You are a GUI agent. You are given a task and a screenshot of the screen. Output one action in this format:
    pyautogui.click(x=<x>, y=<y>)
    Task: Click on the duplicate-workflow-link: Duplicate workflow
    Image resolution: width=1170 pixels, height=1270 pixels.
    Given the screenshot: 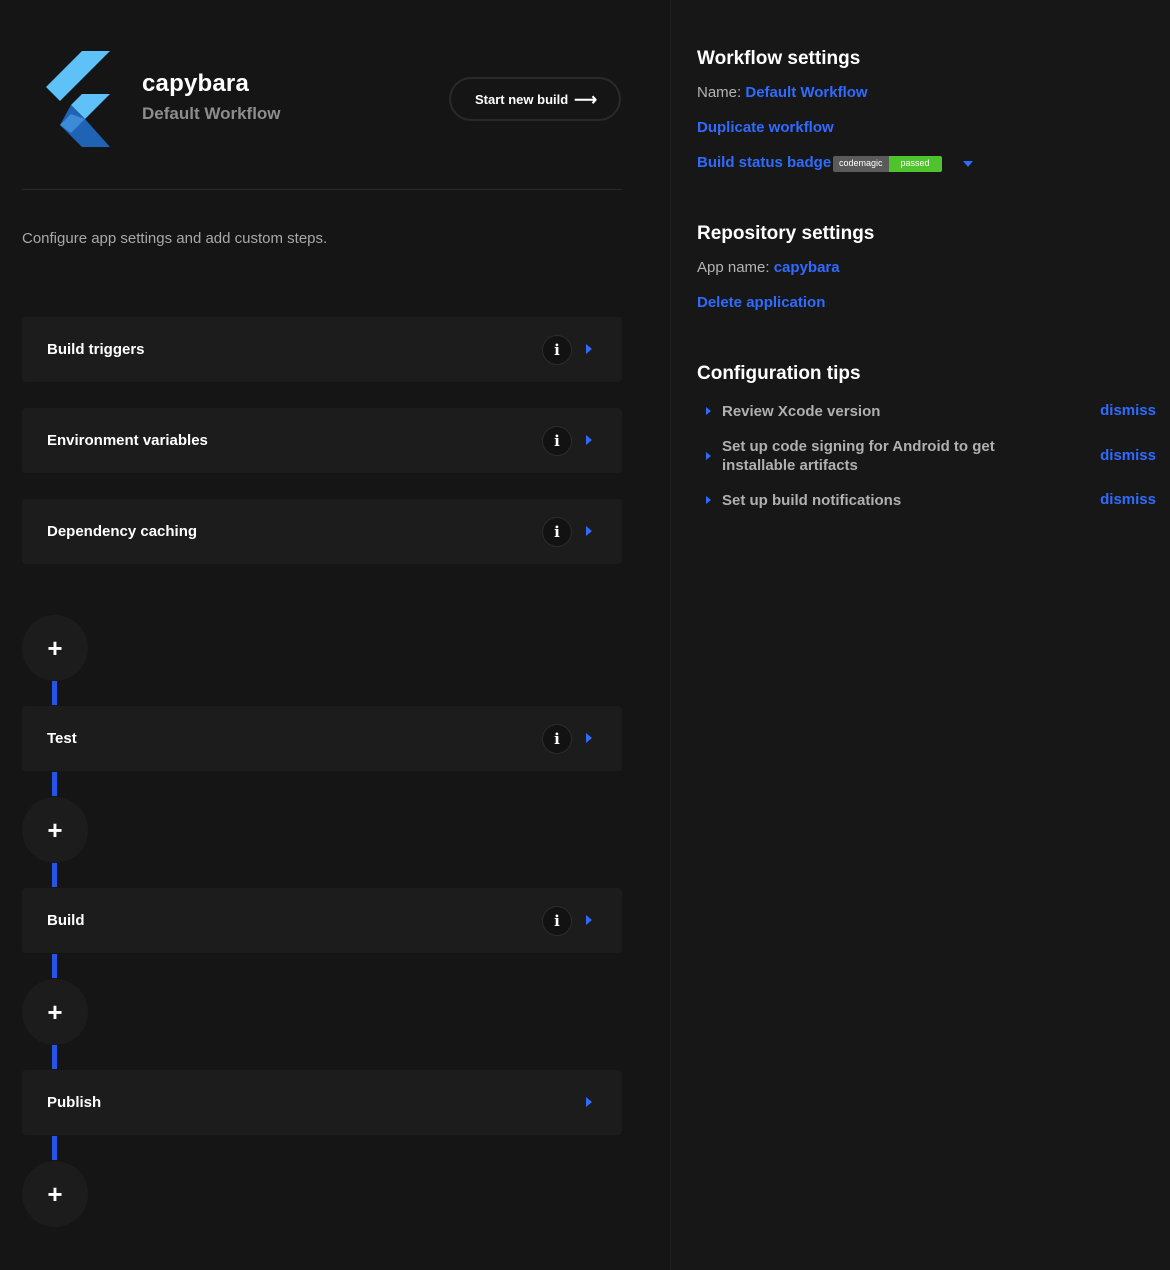 What is the action you would take?
    pyautogui.click(x=765, y=127)
    